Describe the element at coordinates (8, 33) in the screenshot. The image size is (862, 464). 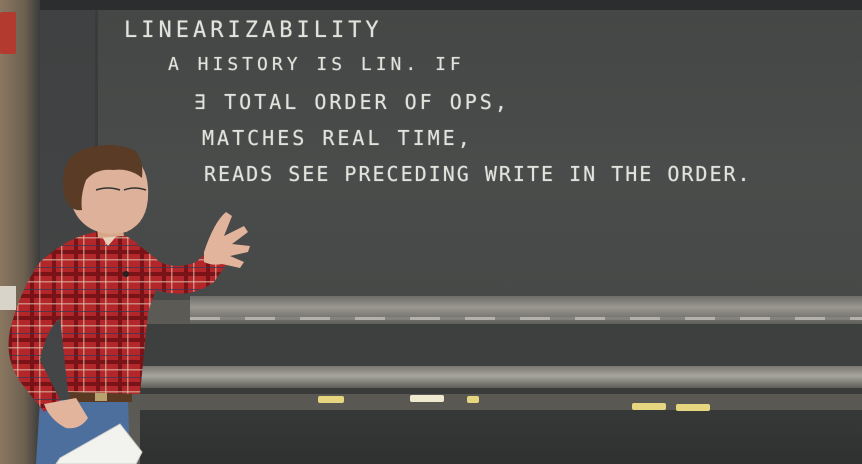
I see `wall-red-tag` at that location.